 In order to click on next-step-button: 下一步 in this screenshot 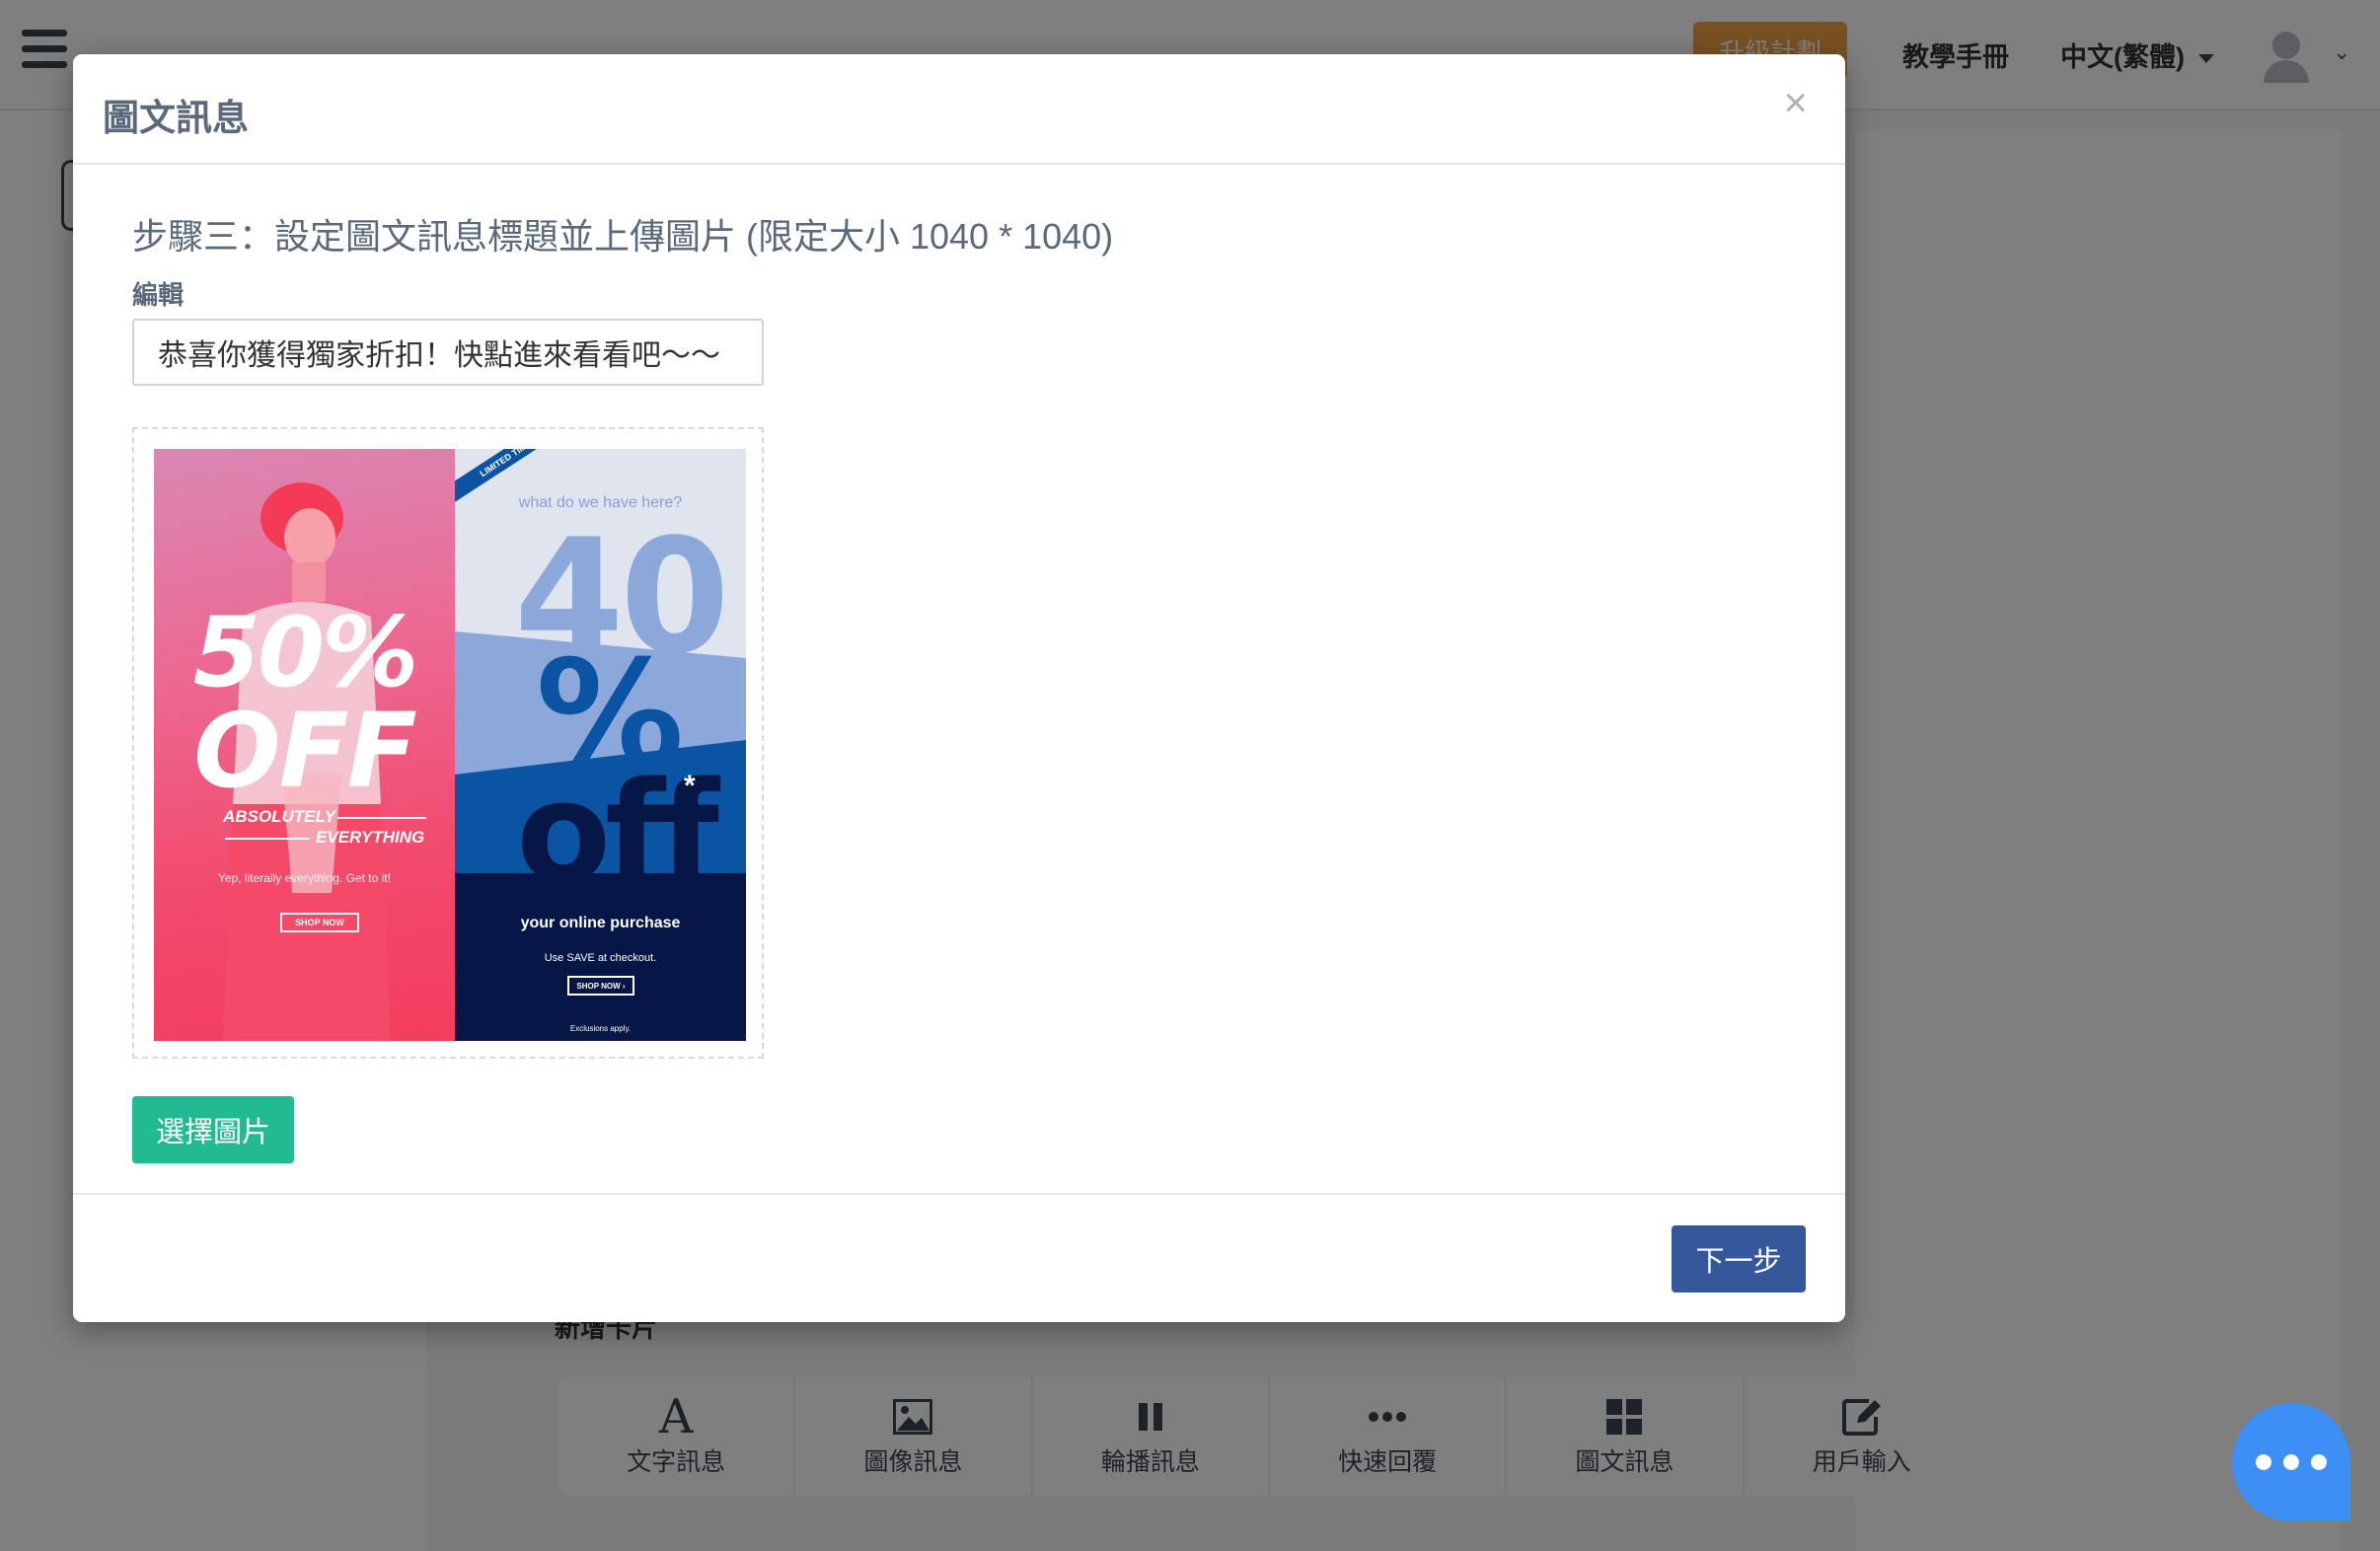, I will do `click(1739, 1258)`.